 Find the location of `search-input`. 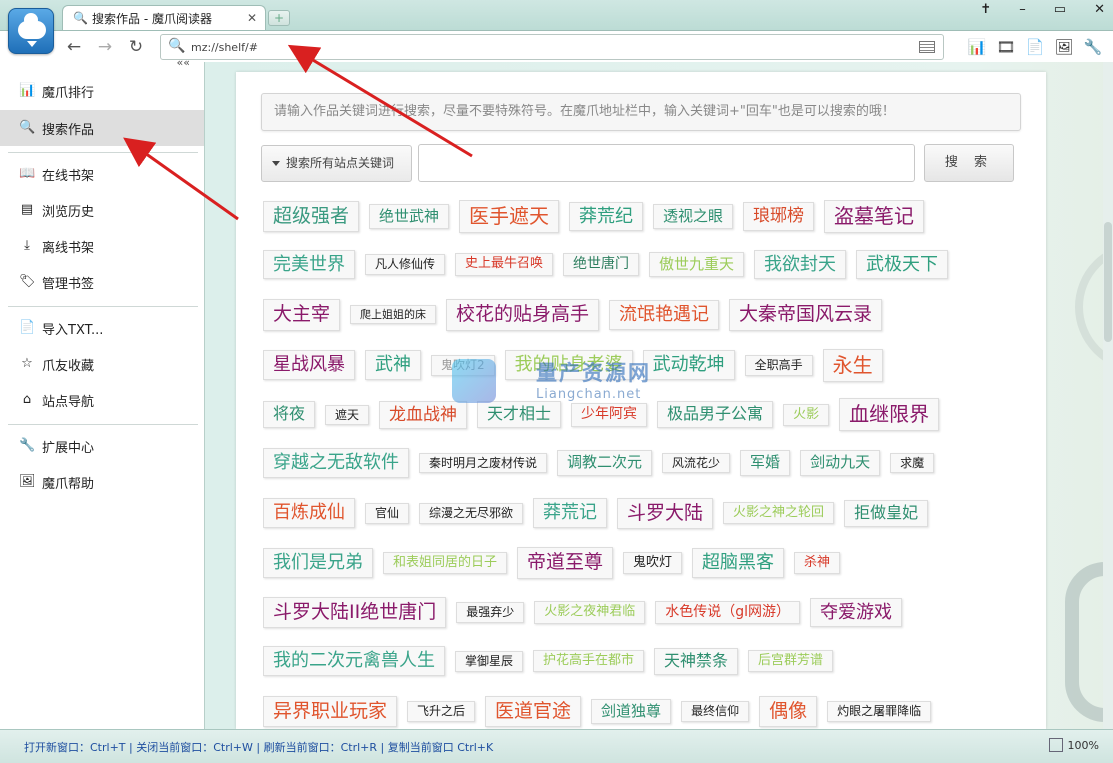

search-input is located at coordinates (666, 163).